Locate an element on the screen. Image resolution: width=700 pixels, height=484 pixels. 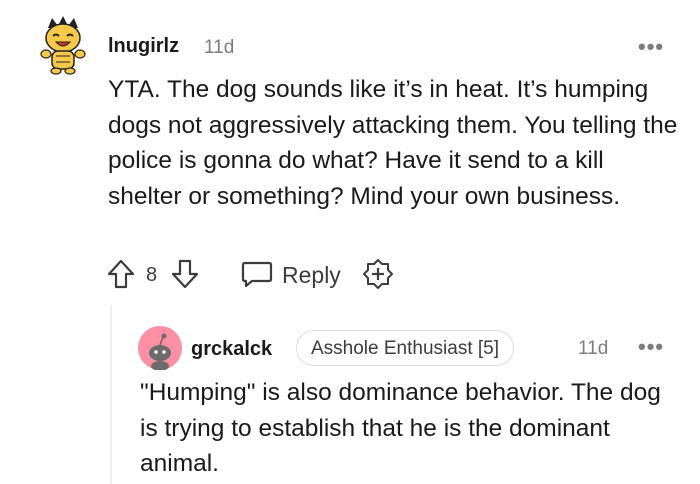
reply-username: grckalck is located at coordinates (231, 349).